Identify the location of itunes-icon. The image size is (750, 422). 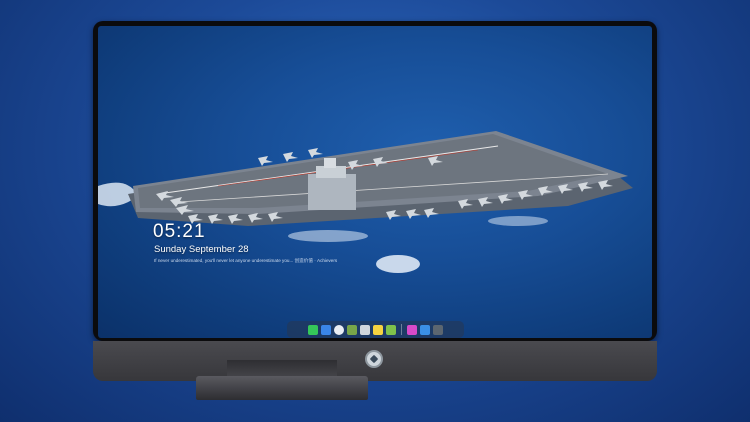
(412, 329).